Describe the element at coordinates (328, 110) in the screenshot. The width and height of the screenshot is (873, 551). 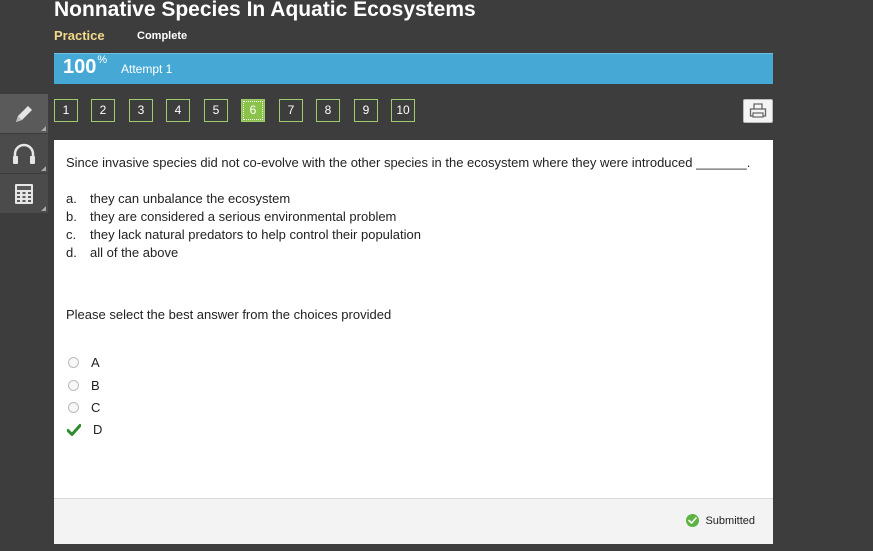
I see `question-nav-button: 8` at that location.